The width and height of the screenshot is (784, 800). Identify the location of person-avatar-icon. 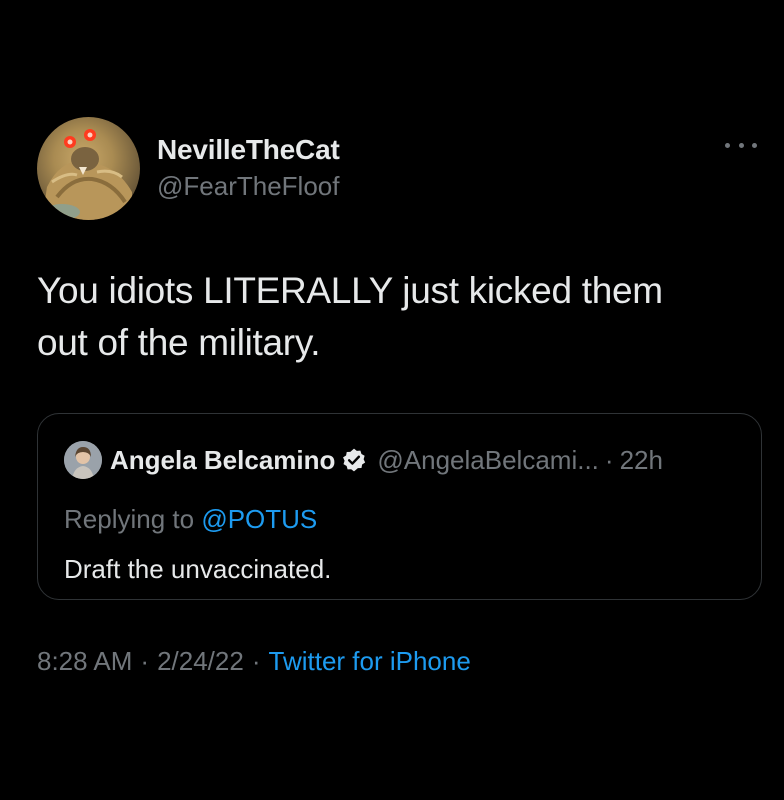
(83, 460).